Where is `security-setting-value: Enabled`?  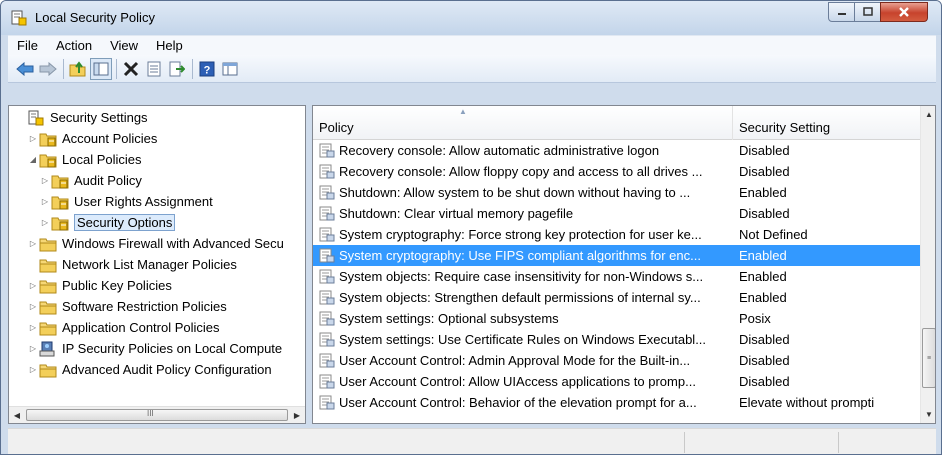 security-setting-value: Enabled is located at coordinates (763, 276).